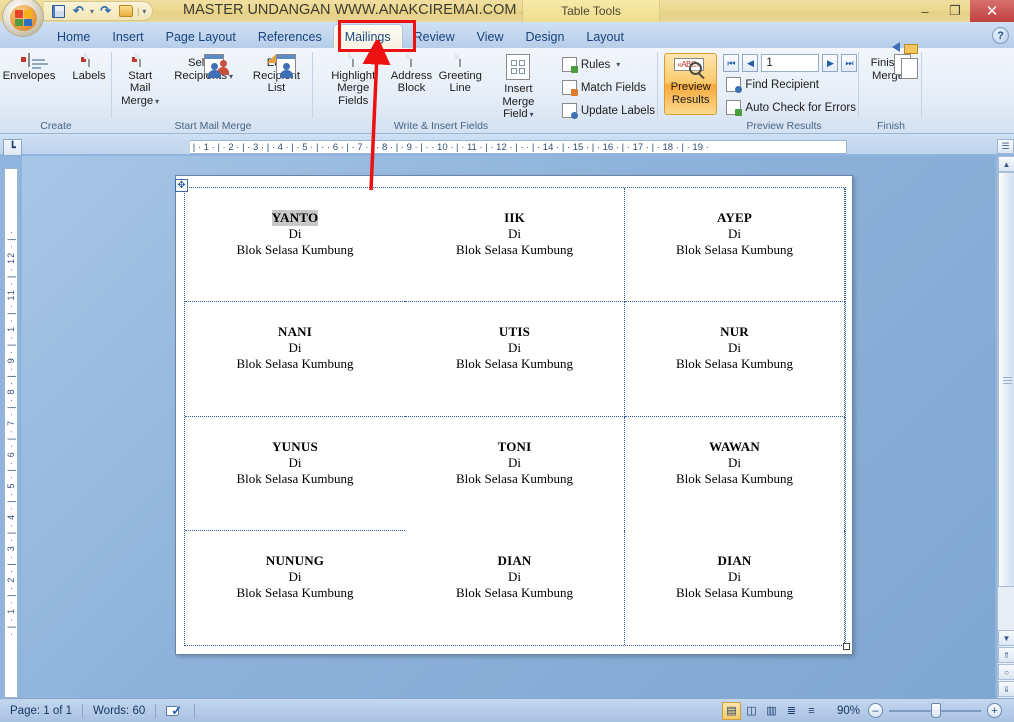 The height and width of the screenshot is (722, 1014). Describe the element at coordinates (731, 63) in the screenshot. I see `first-record-button: ⏮` at that location.